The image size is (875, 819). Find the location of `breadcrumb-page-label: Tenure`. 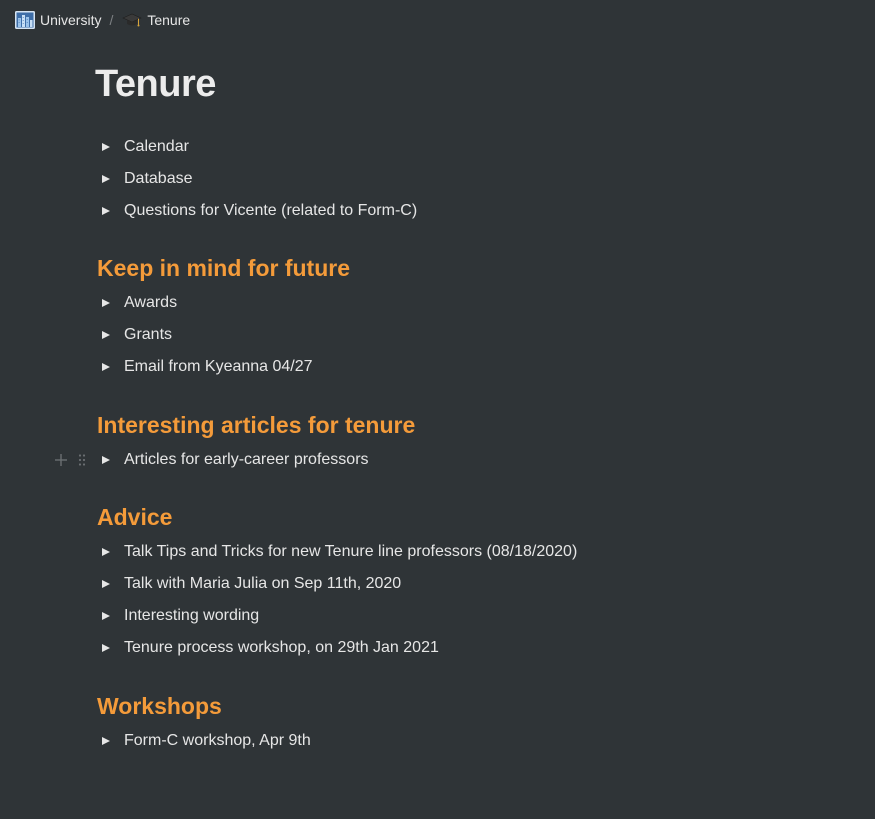

breadcrumb-page-label: Tenure is located at coordinates (169, 20).